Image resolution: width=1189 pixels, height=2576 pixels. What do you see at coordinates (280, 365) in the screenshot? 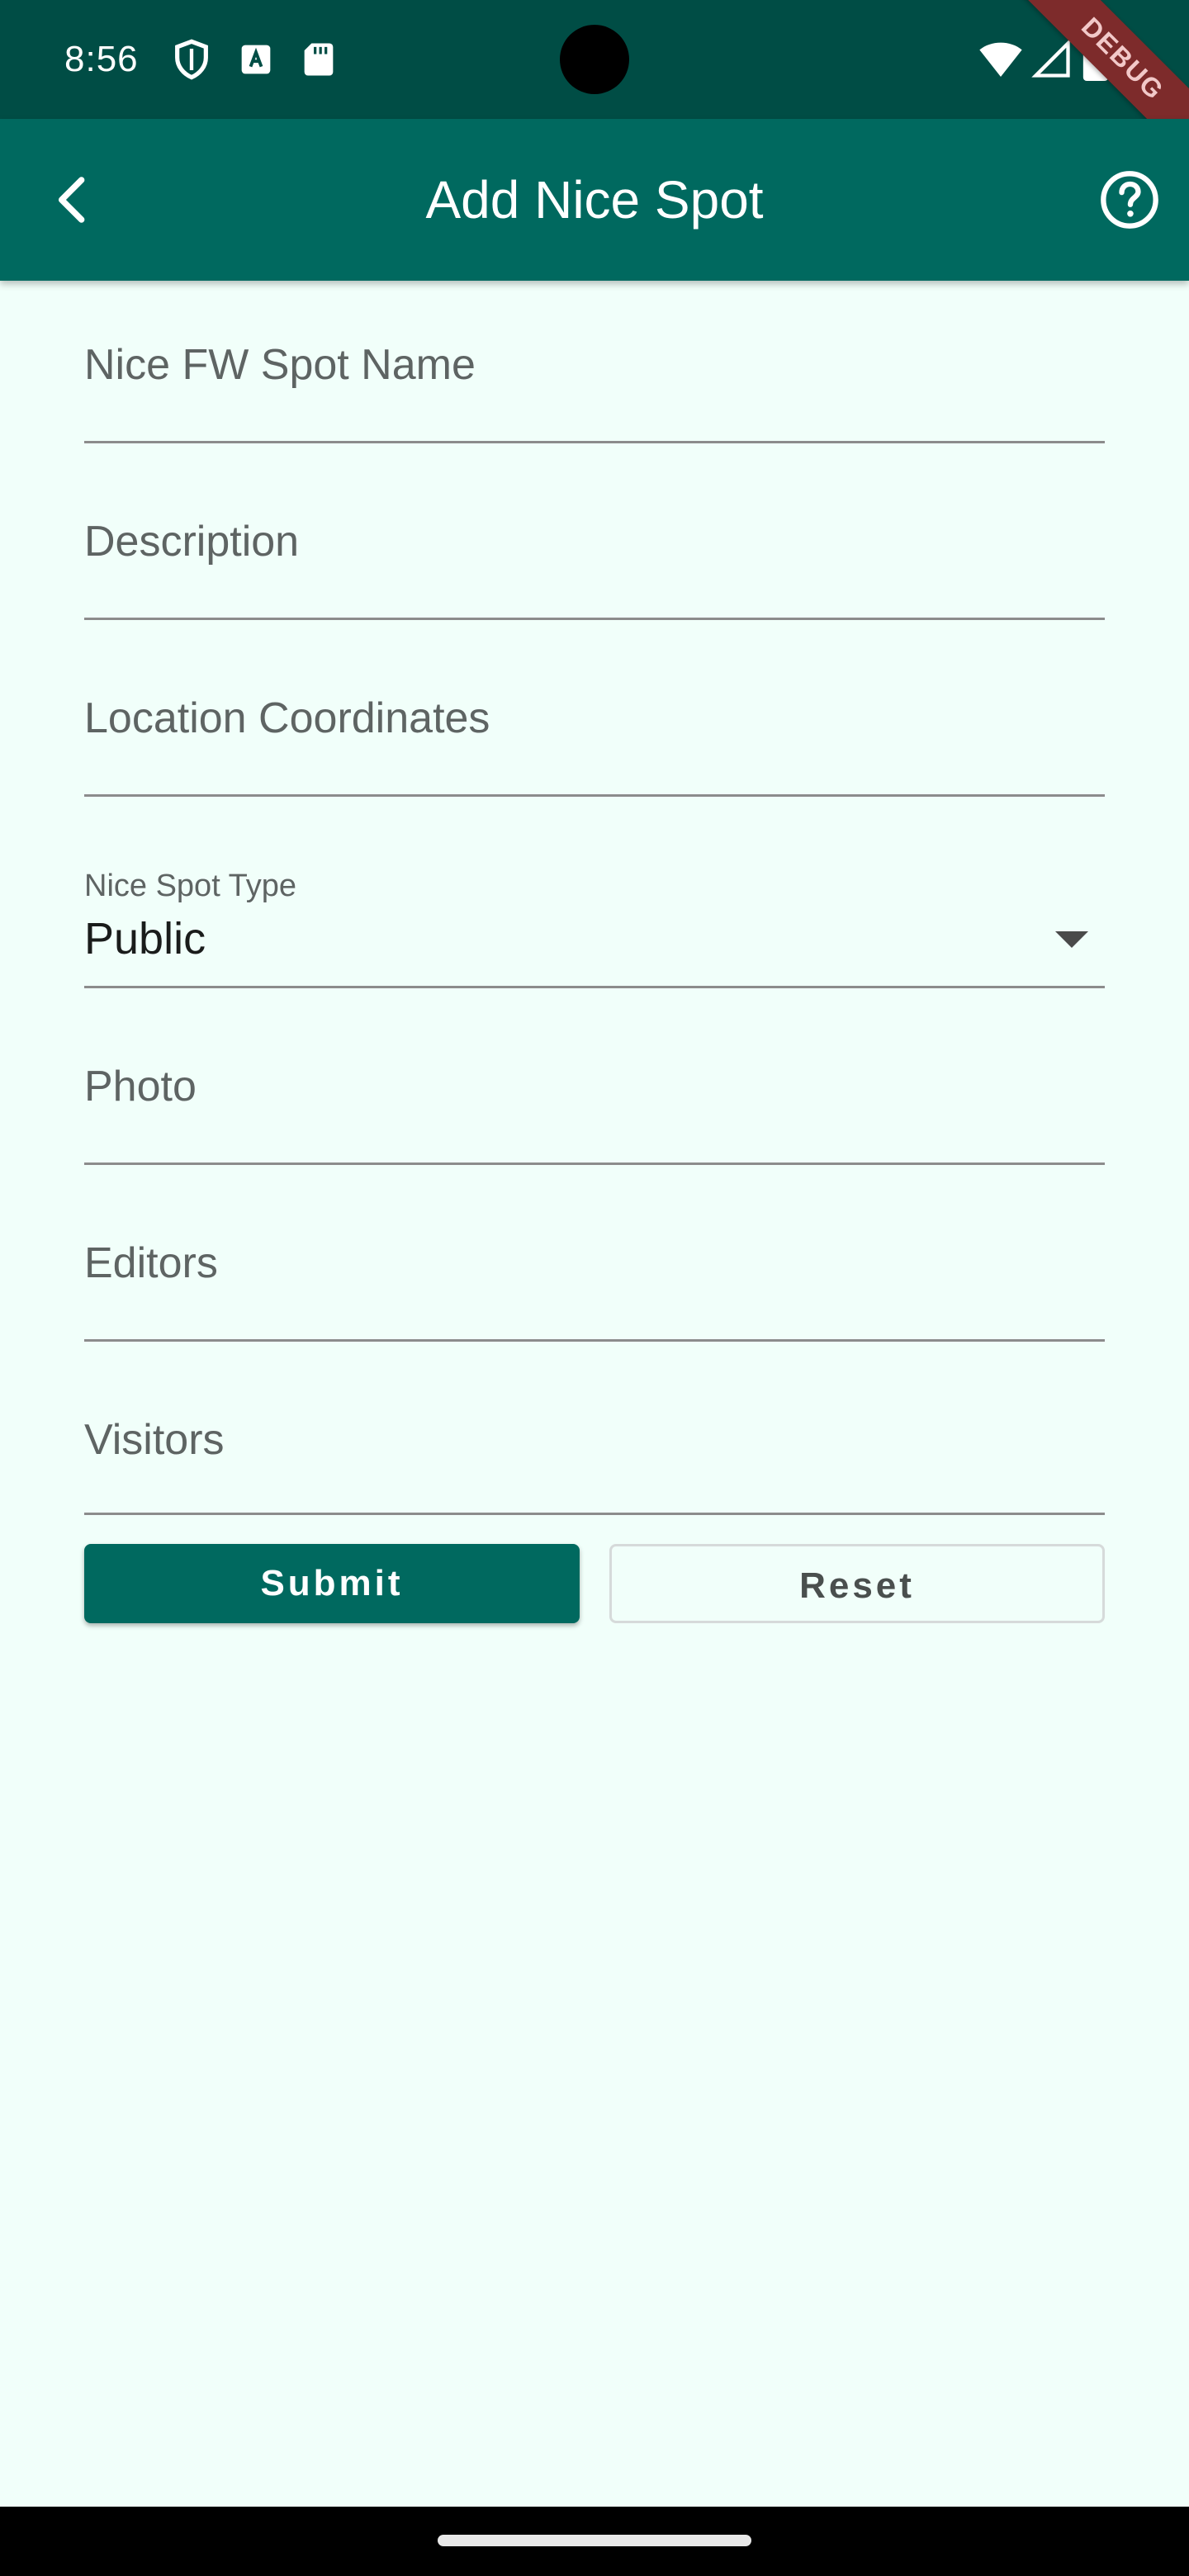
I see `spot-name-hint: Nice FW Spot Name` at bounding box center [280, 365].